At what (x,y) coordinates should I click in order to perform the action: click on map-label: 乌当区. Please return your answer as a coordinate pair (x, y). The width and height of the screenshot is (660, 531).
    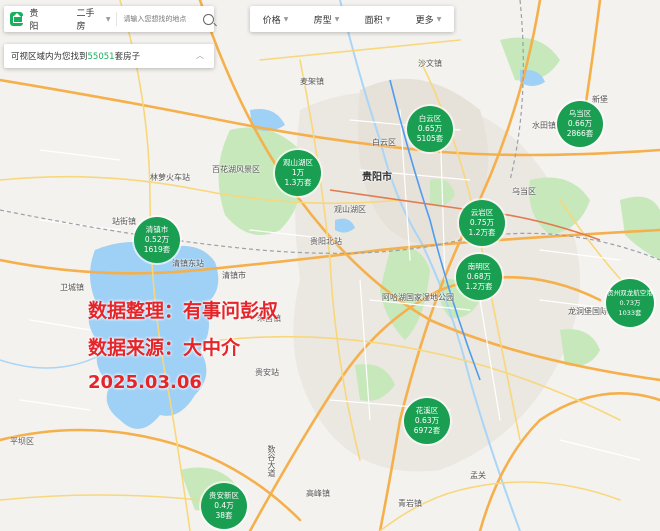
    Looking at the image, I should click on (524, 191).